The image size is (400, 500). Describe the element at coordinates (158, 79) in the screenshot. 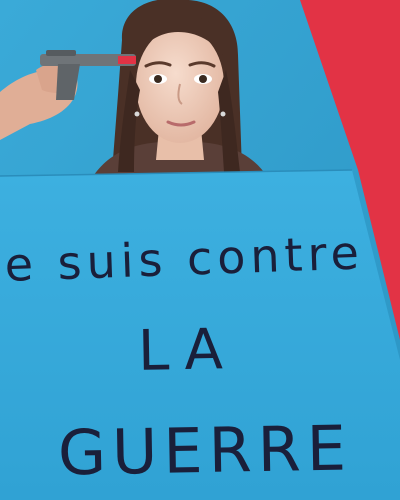

I see `pupil-left` at that location.